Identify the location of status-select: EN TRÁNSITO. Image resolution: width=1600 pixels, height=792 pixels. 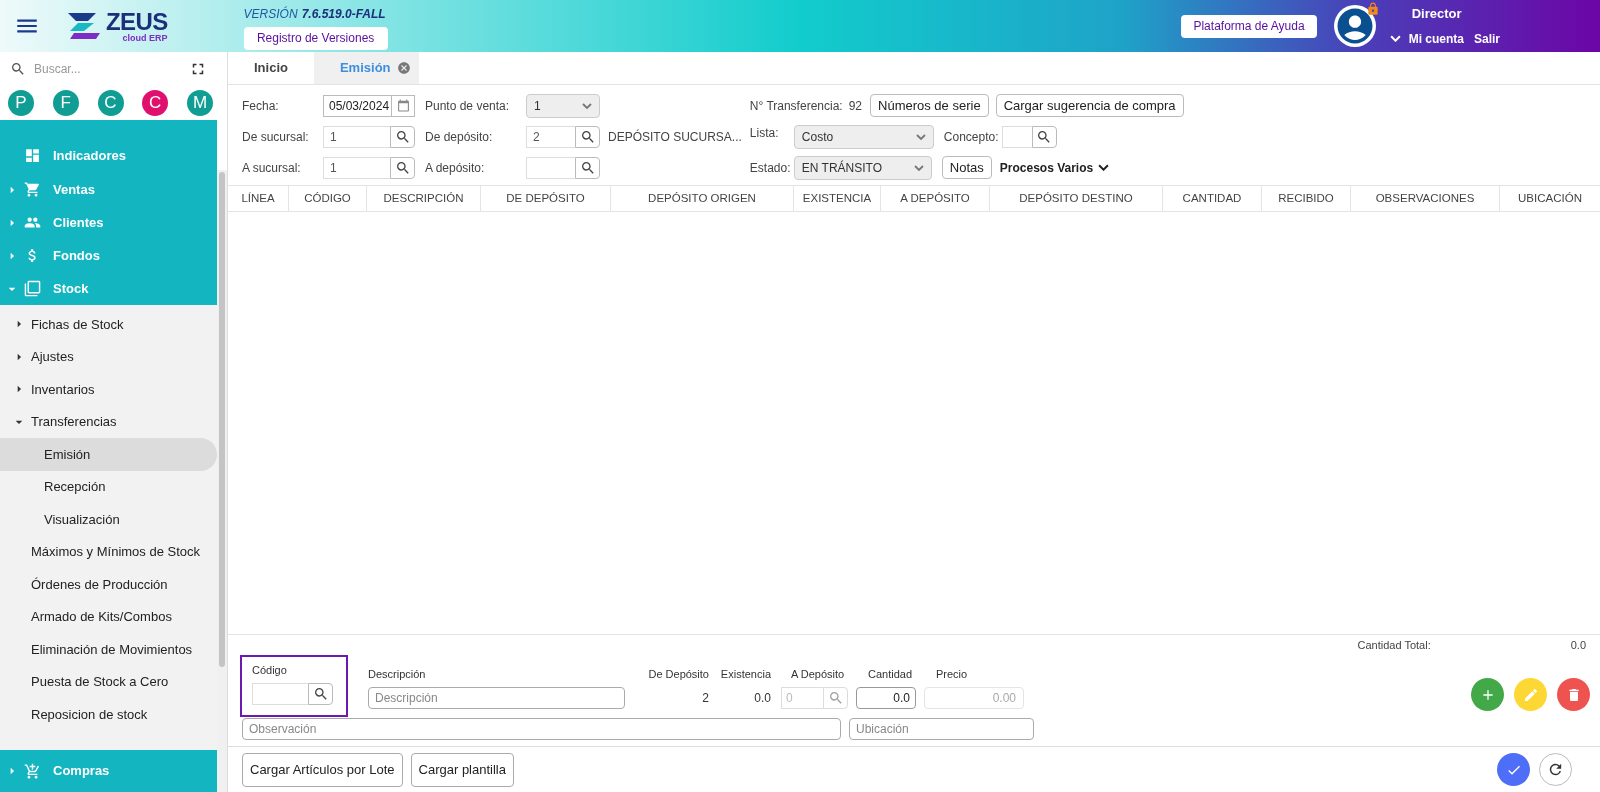
(862, 167).